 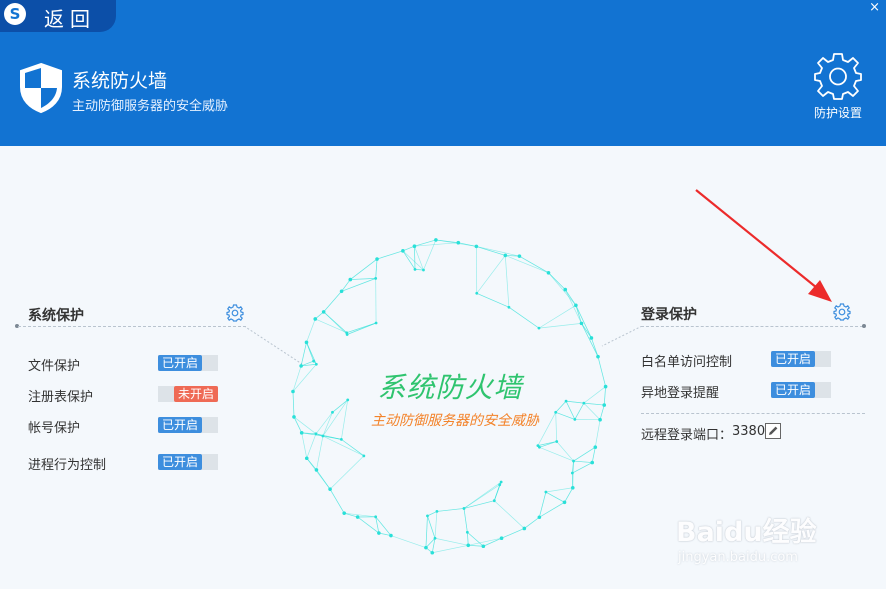 I want to click on file-protection-label: 文件保护, so click(x=54, y=366).